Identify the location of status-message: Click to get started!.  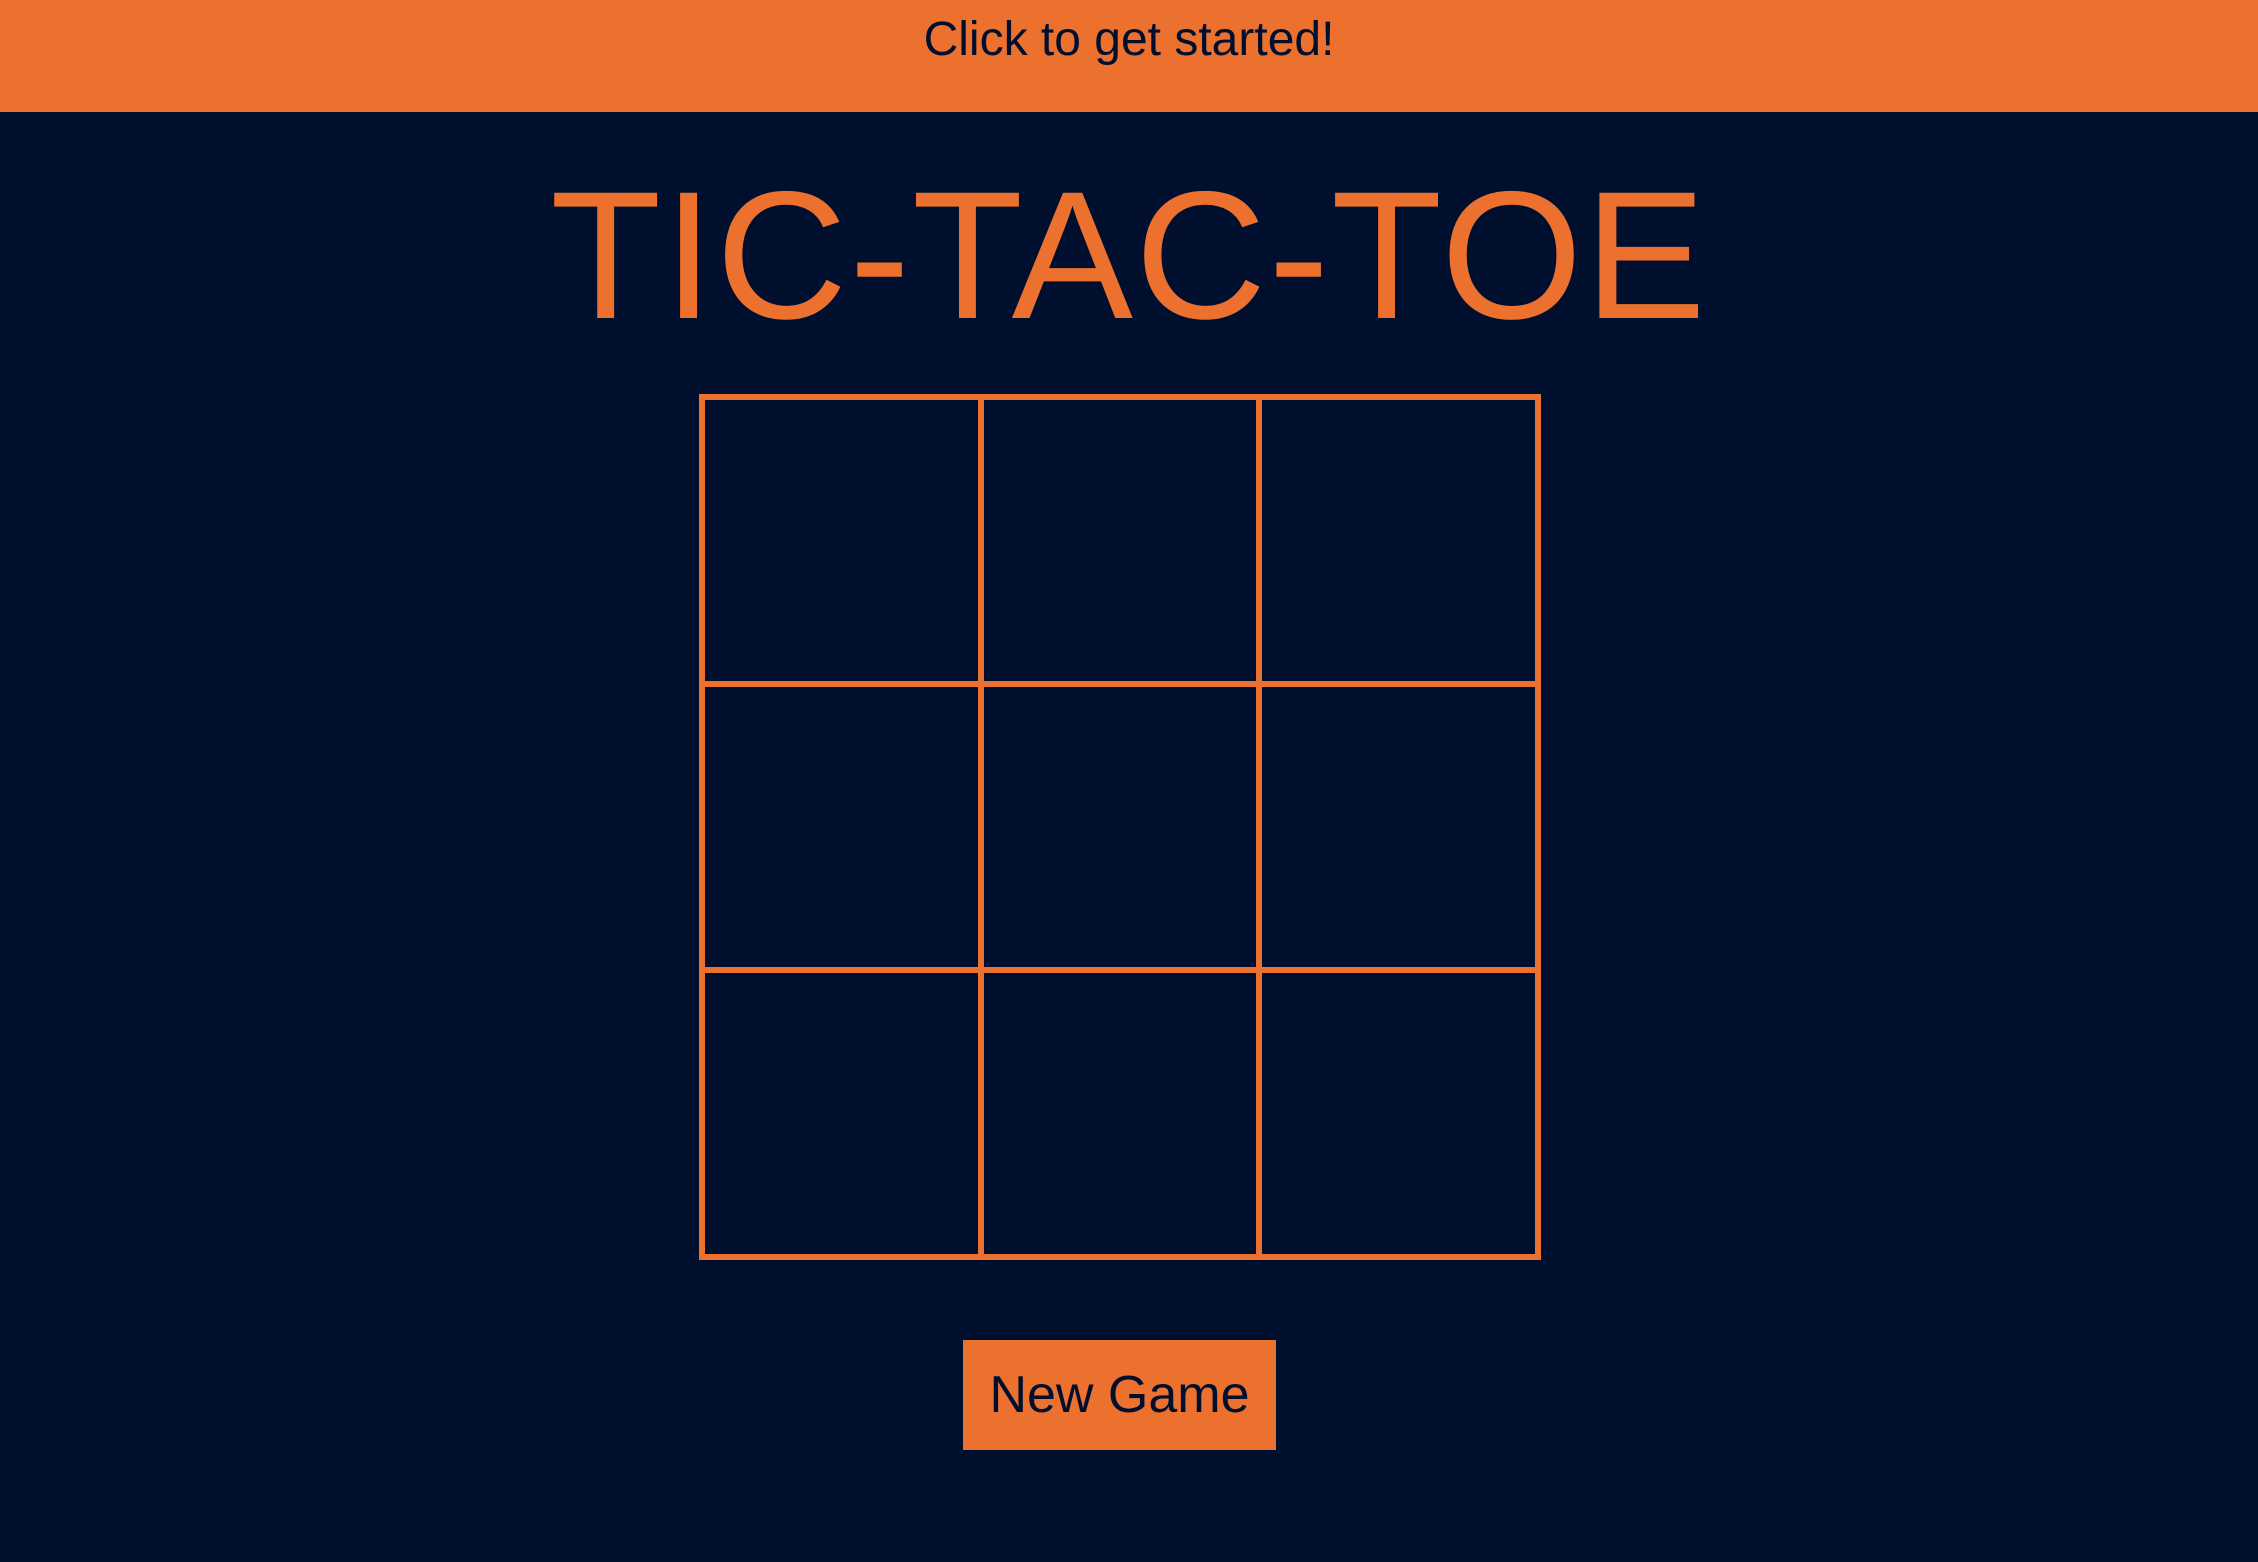
(1129, 39).